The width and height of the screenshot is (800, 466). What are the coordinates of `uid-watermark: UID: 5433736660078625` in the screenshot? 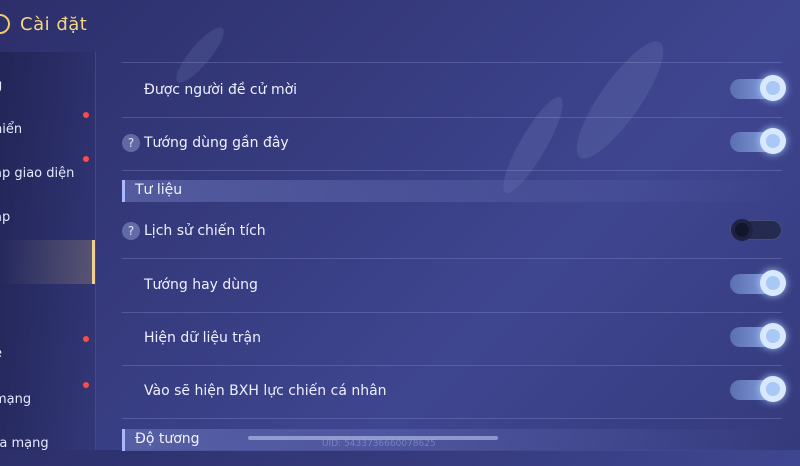 It's located at (379, 444).